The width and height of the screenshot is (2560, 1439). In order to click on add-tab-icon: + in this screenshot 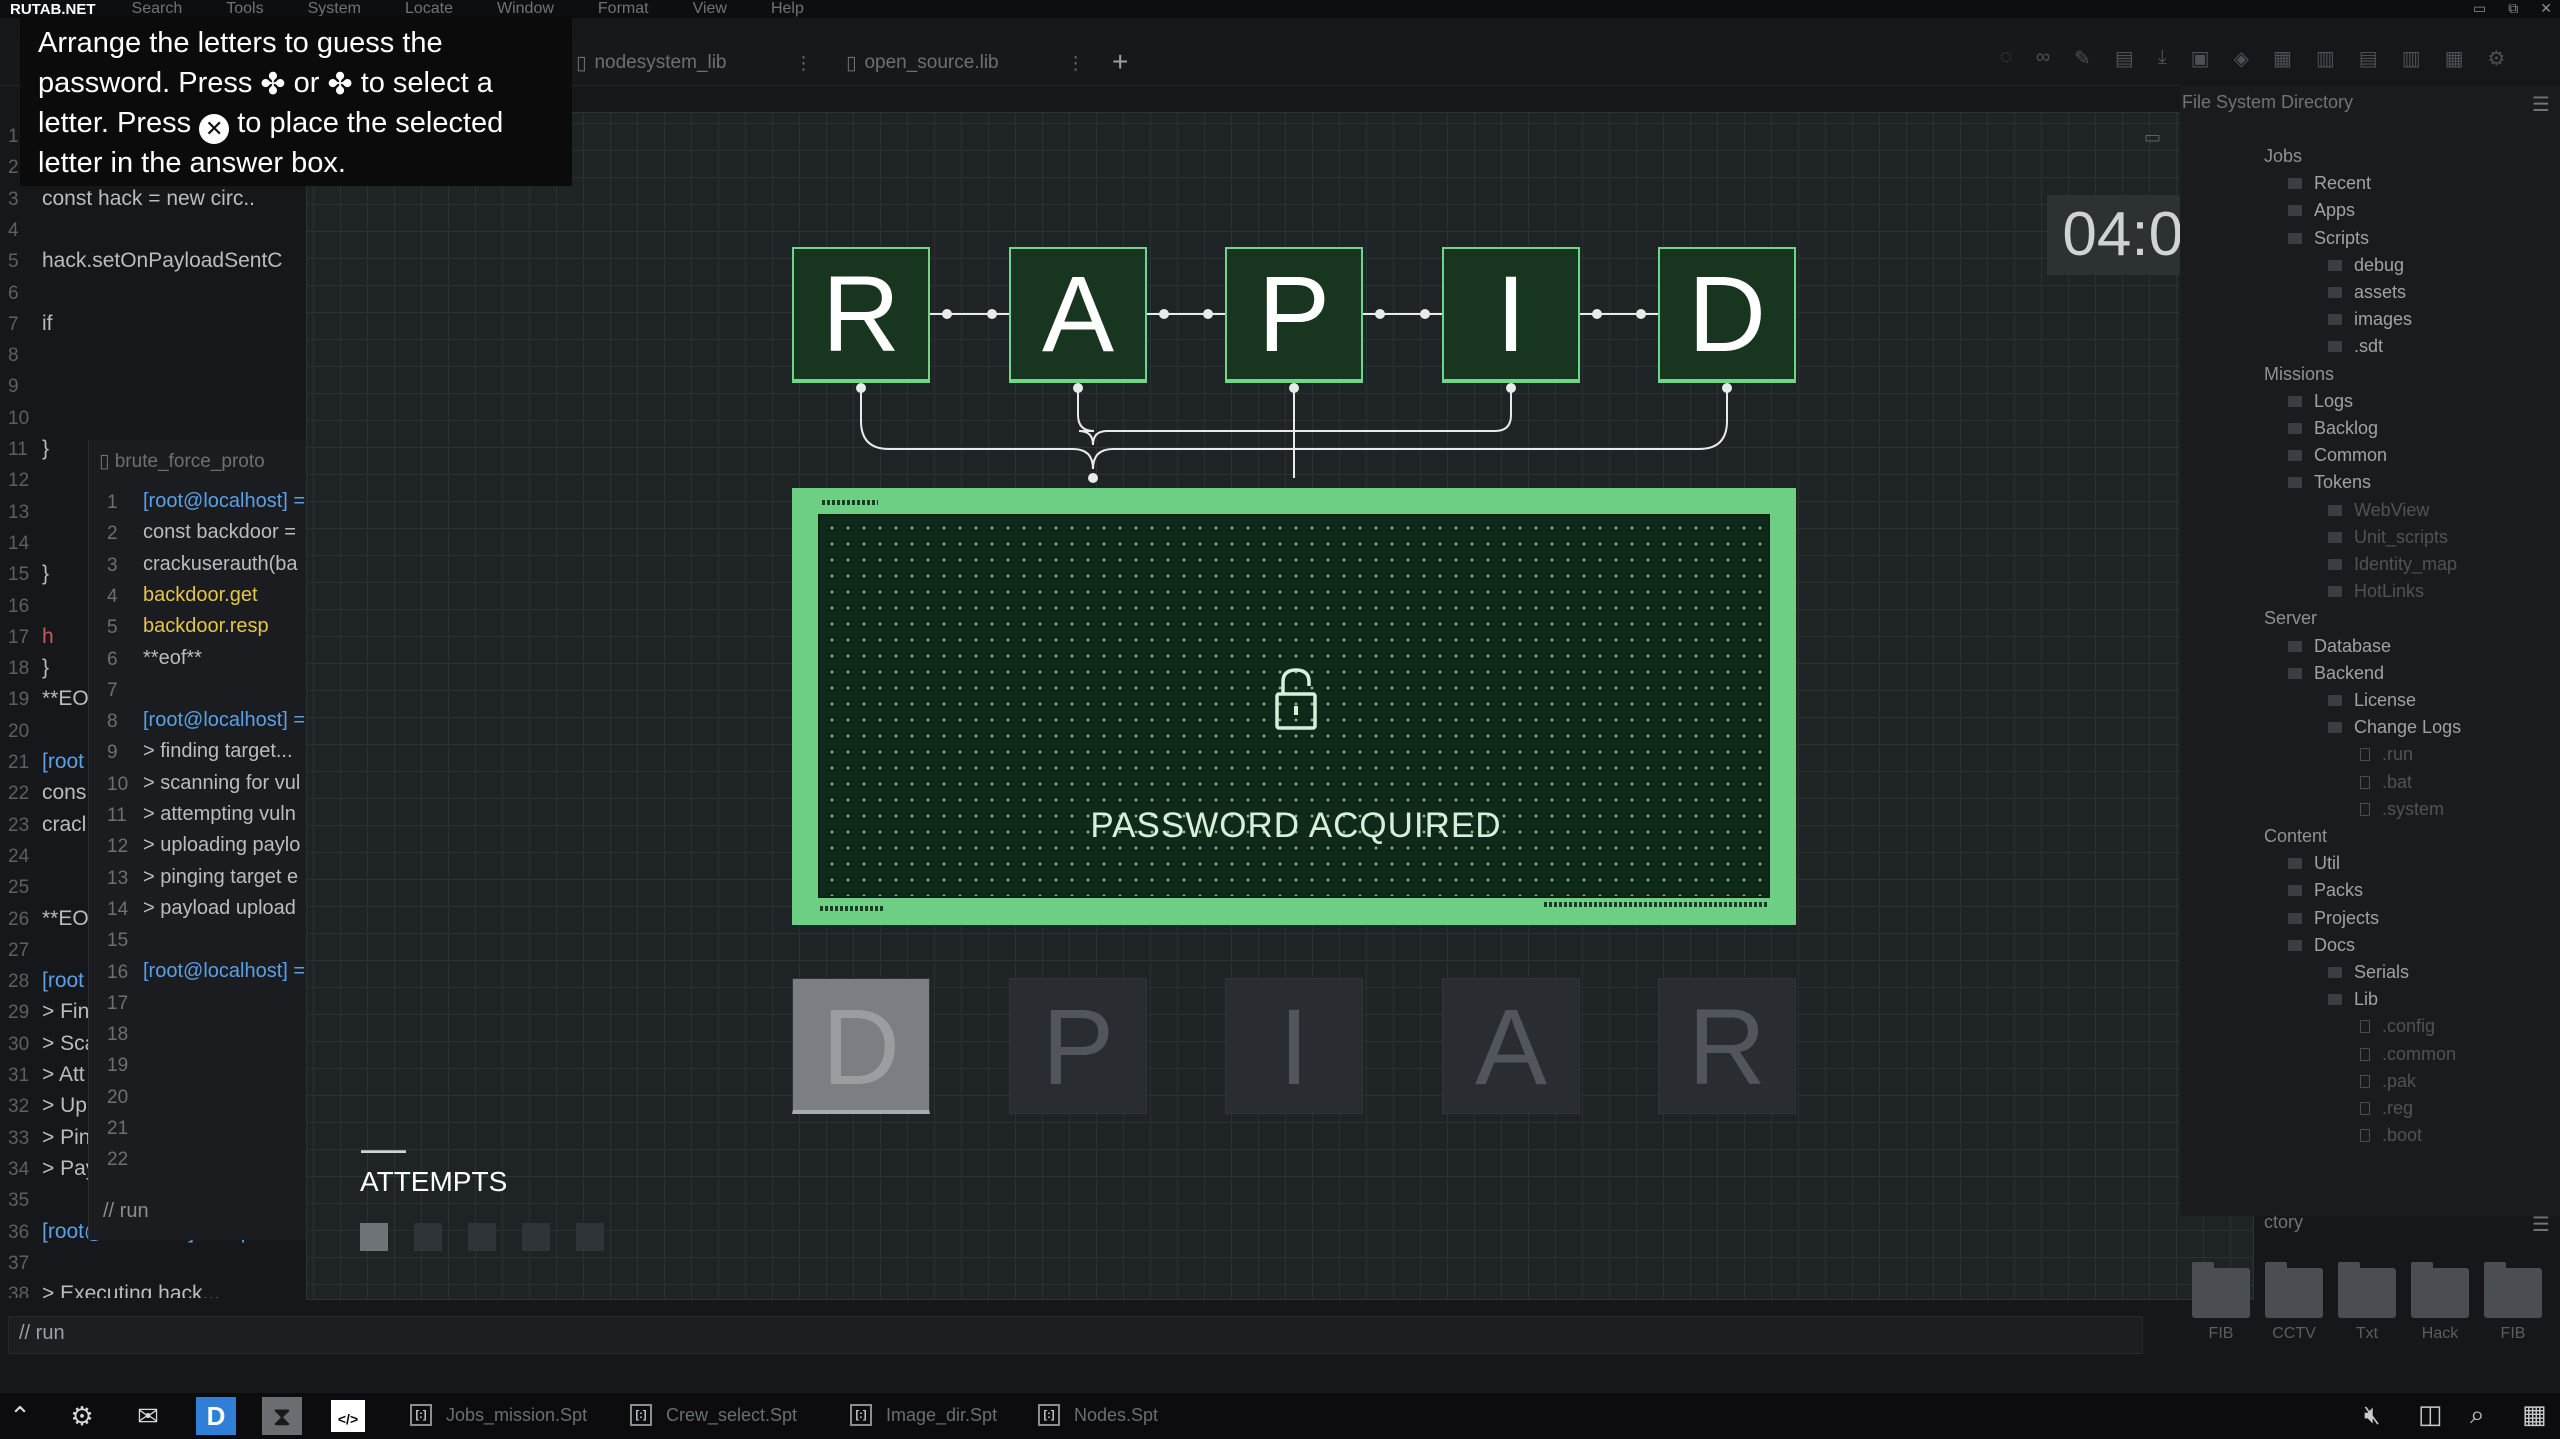, I will do `click(1120, 62)`.